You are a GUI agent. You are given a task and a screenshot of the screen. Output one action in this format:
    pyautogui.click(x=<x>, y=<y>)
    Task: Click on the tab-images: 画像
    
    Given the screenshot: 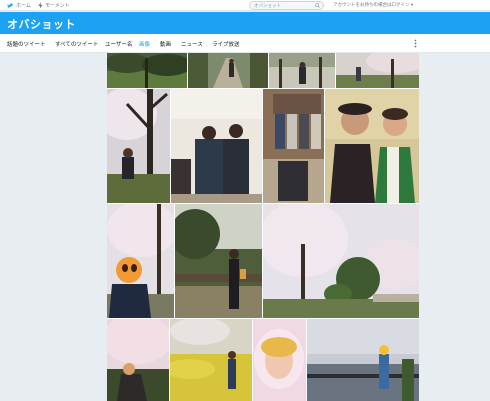 What is the action you would take?
    pyautogui.click(x=144, y=44)
    